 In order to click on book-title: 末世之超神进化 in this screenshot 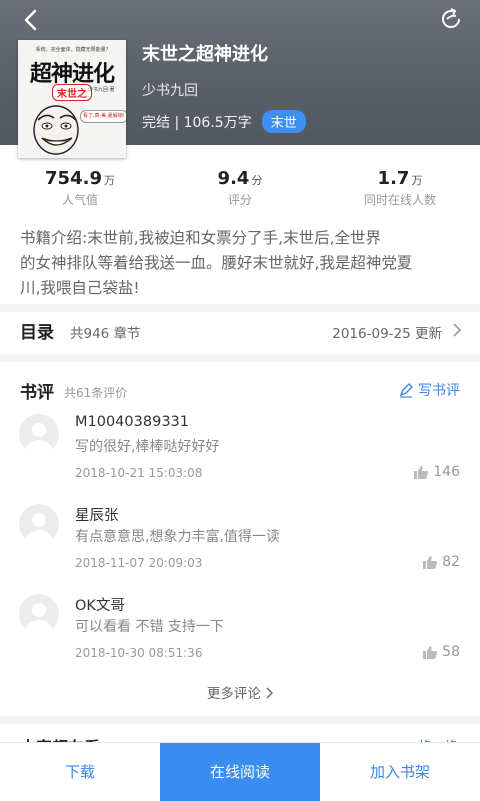, I will do `click(205, 54)`.